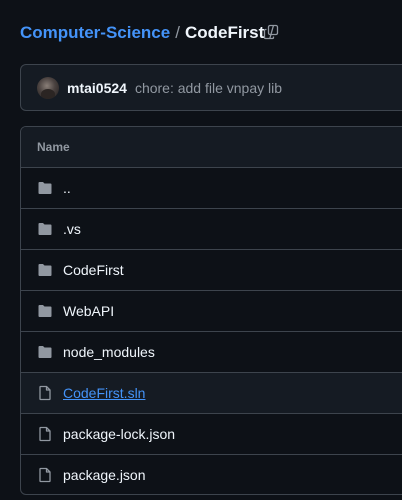 This screenshot has width=402, height=500. I want to click on row-label: CodeFirst.sln, so click(104, 393).